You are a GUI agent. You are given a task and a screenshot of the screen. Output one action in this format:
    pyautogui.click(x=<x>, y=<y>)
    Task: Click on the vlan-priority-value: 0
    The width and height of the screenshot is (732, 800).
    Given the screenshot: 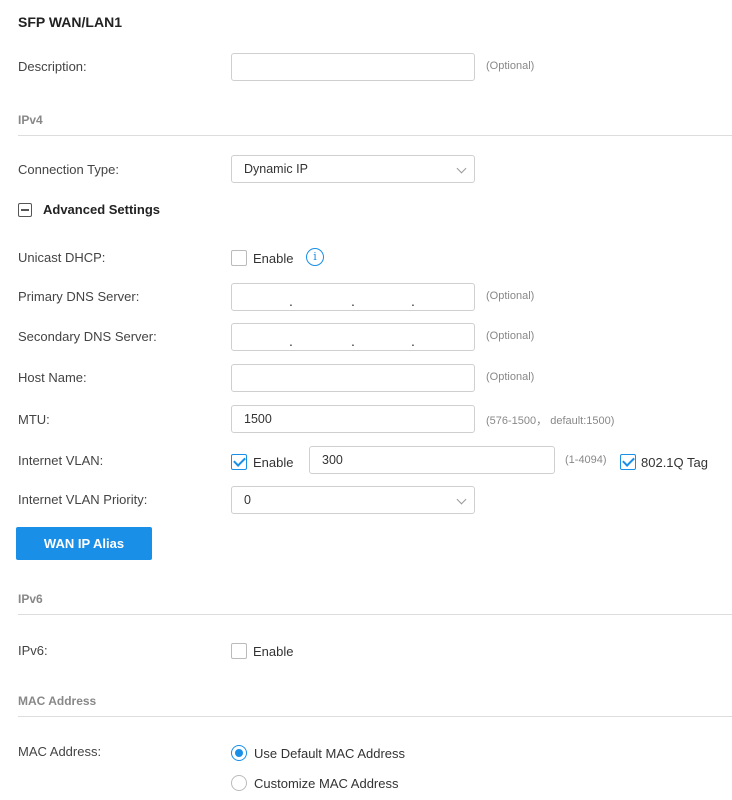 What is the action you would take?
    pyautogui.click(x=247, y=500)
    